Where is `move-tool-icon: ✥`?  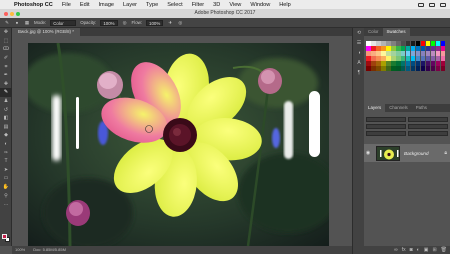 move-tool-icon: ✥ is located at coordinates (6, 32).